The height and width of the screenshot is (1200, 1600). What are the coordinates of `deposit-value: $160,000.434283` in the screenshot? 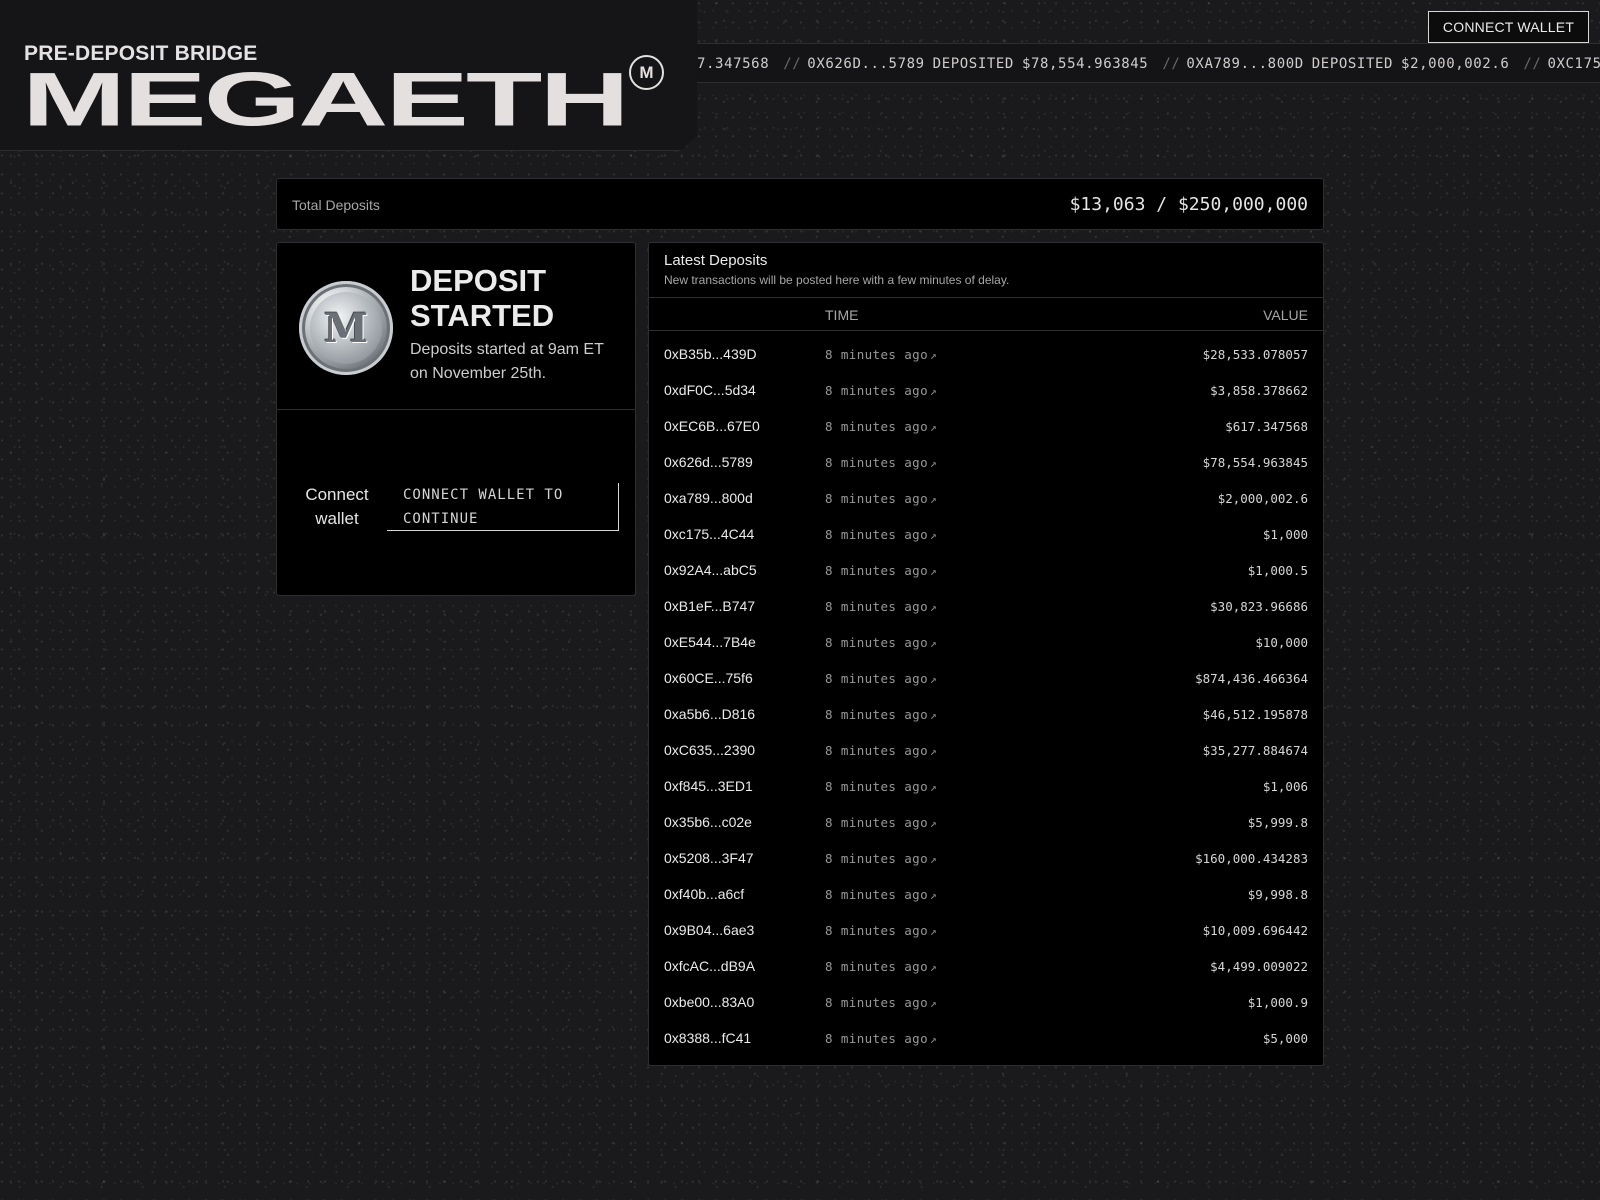 It's located at (1251, 858).